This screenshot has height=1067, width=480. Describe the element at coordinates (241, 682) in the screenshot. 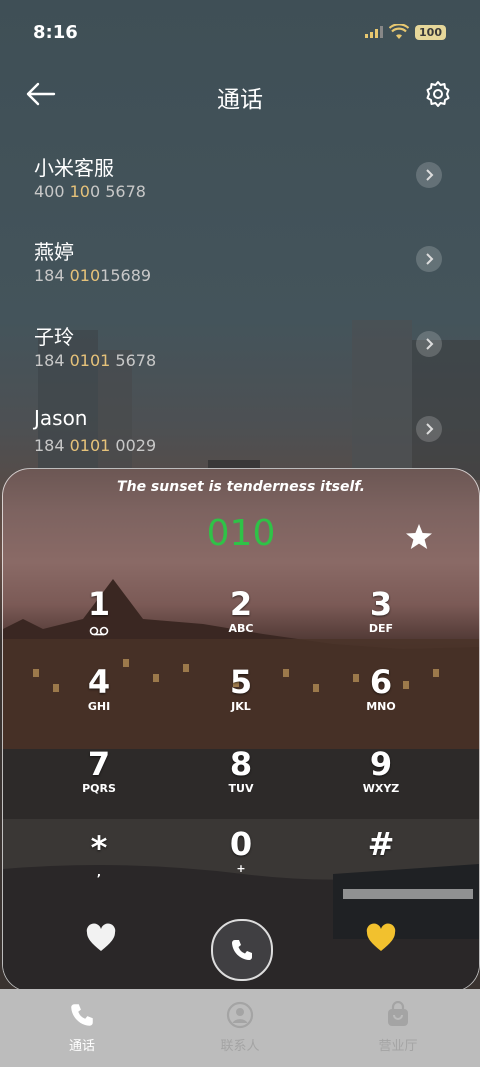

I see `key-digit: 5` at that location.